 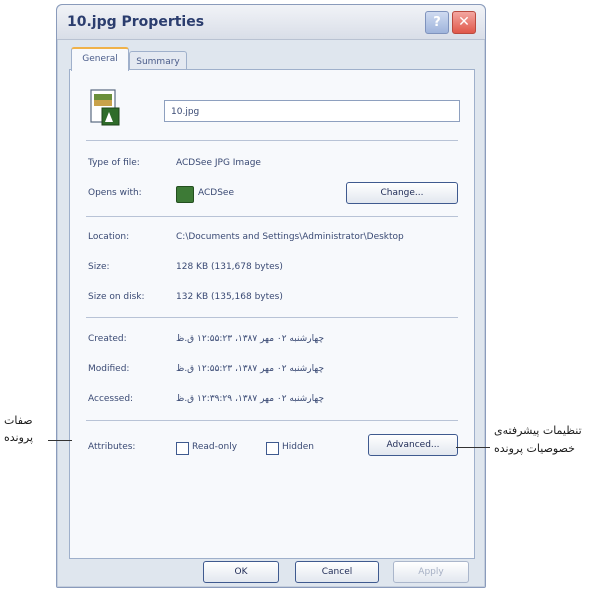 I want to click on size-on-disk-value: 132 KB (135,168 bytes), so click(x=229, y=297).